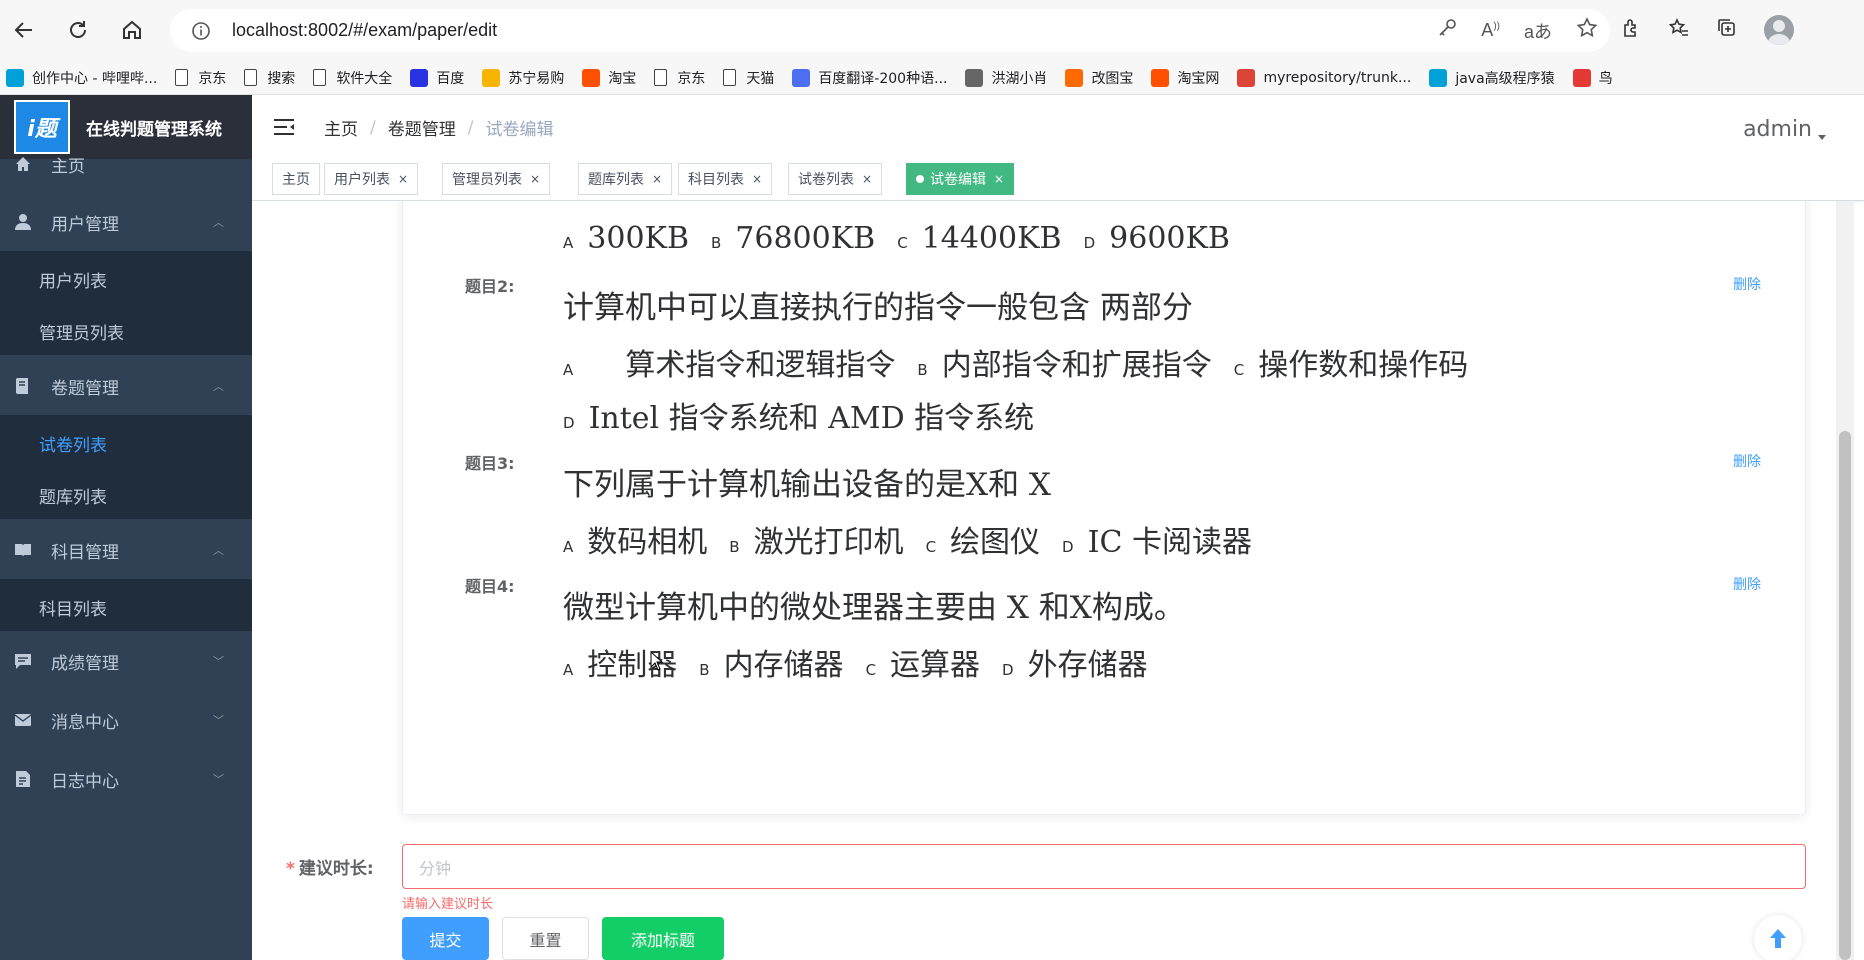  What do you see at coordinates (1727, 30) in the screenshot?
I see `collections-icon` at bounding box center [1727, 30].